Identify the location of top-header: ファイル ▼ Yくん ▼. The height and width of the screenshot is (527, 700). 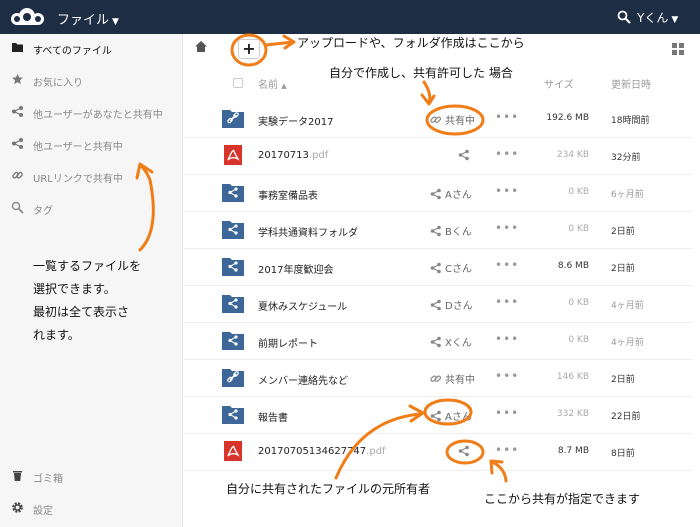
(350, 17).